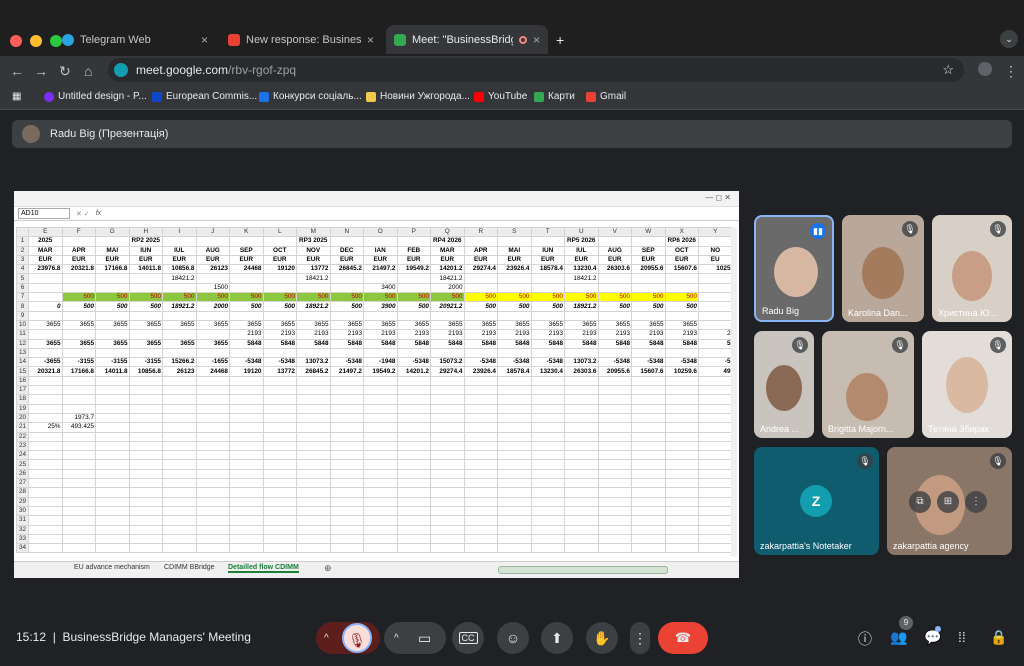 The width and height of the screenshot is (1024, 666). I want to click on cell: 13230.4, so click(581, 269).